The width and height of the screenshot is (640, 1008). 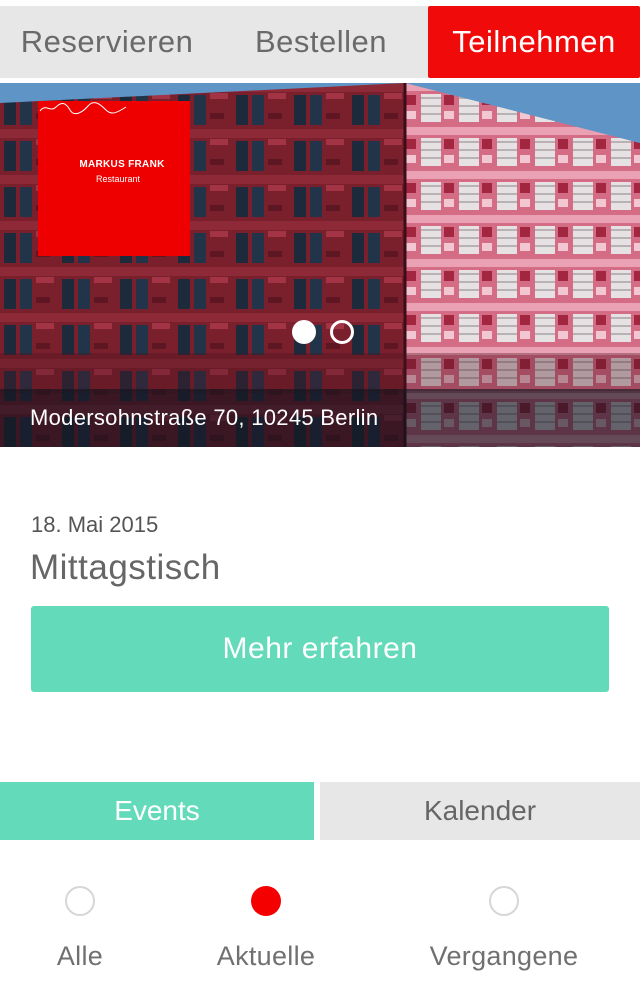 I want to click on tab-bestellen: Bestellen, so click(x=321, y=42).